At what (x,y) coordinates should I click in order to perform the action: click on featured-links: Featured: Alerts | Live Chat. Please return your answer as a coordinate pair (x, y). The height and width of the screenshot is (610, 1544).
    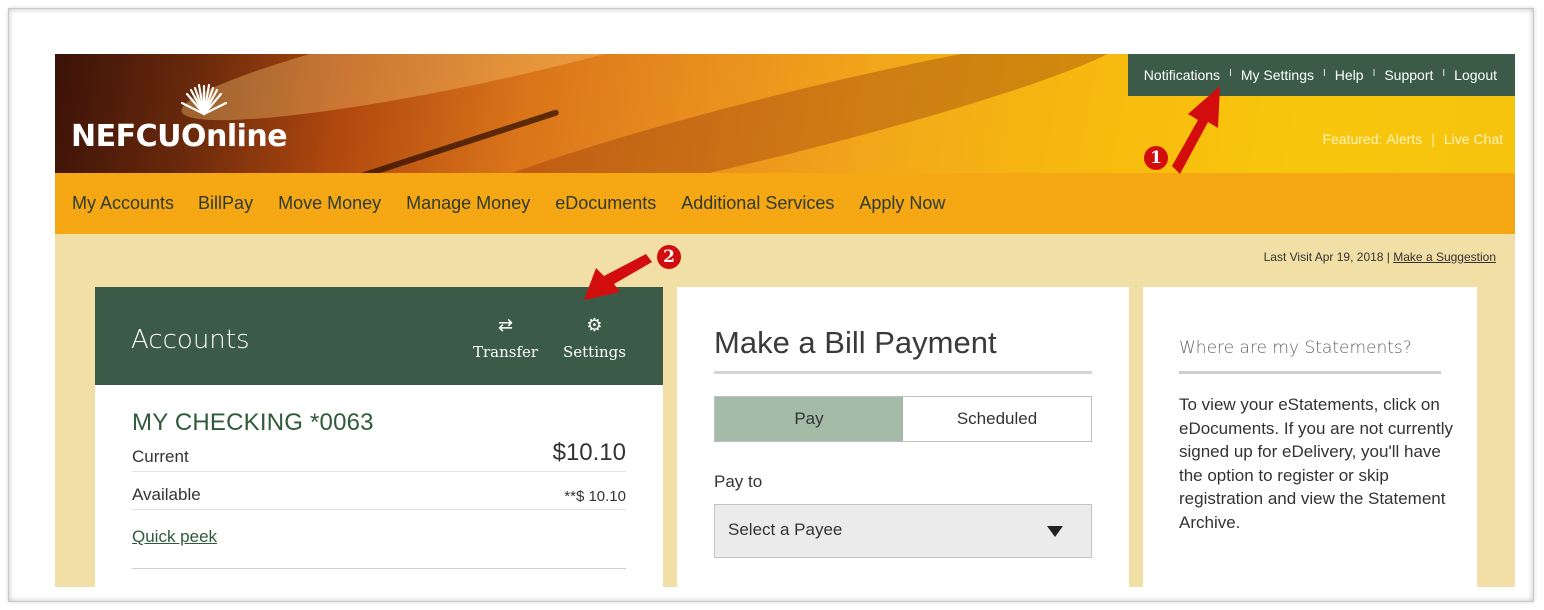
    Looking at the image, I should click on (1412, 139).